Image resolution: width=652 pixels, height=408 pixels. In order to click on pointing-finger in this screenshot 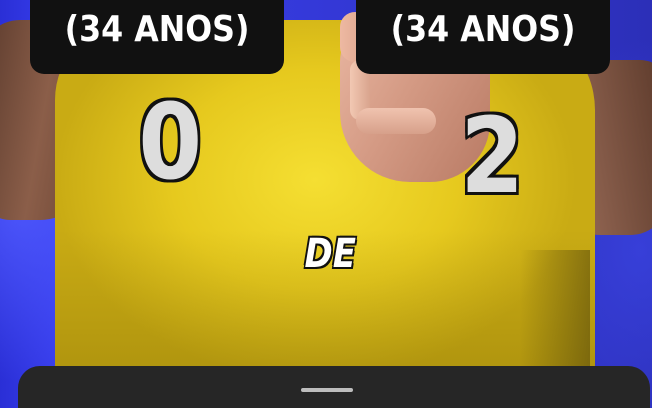, I will do `click(396, 121)`.